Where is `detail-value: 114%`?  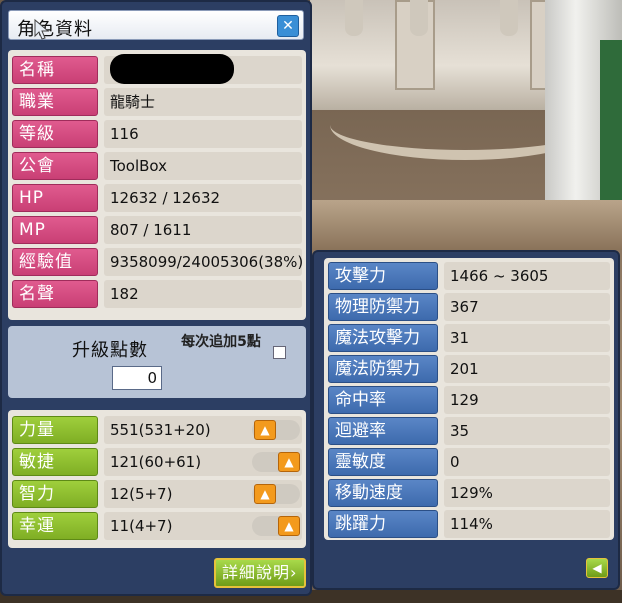
detail-value: 114% is located at coordinates (527, 524).